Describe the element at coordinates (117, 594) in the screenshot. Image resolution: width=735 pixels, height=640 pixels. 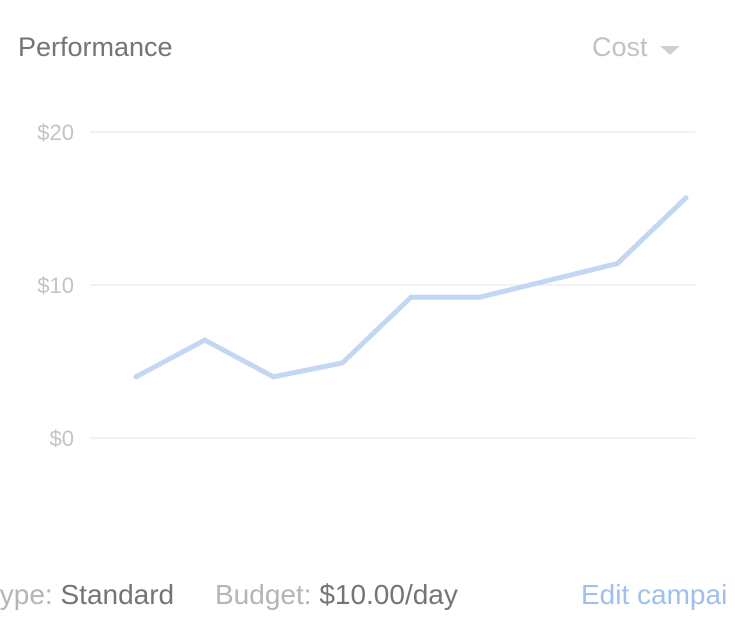
I see `campaign-type-value: Standard` at that location.